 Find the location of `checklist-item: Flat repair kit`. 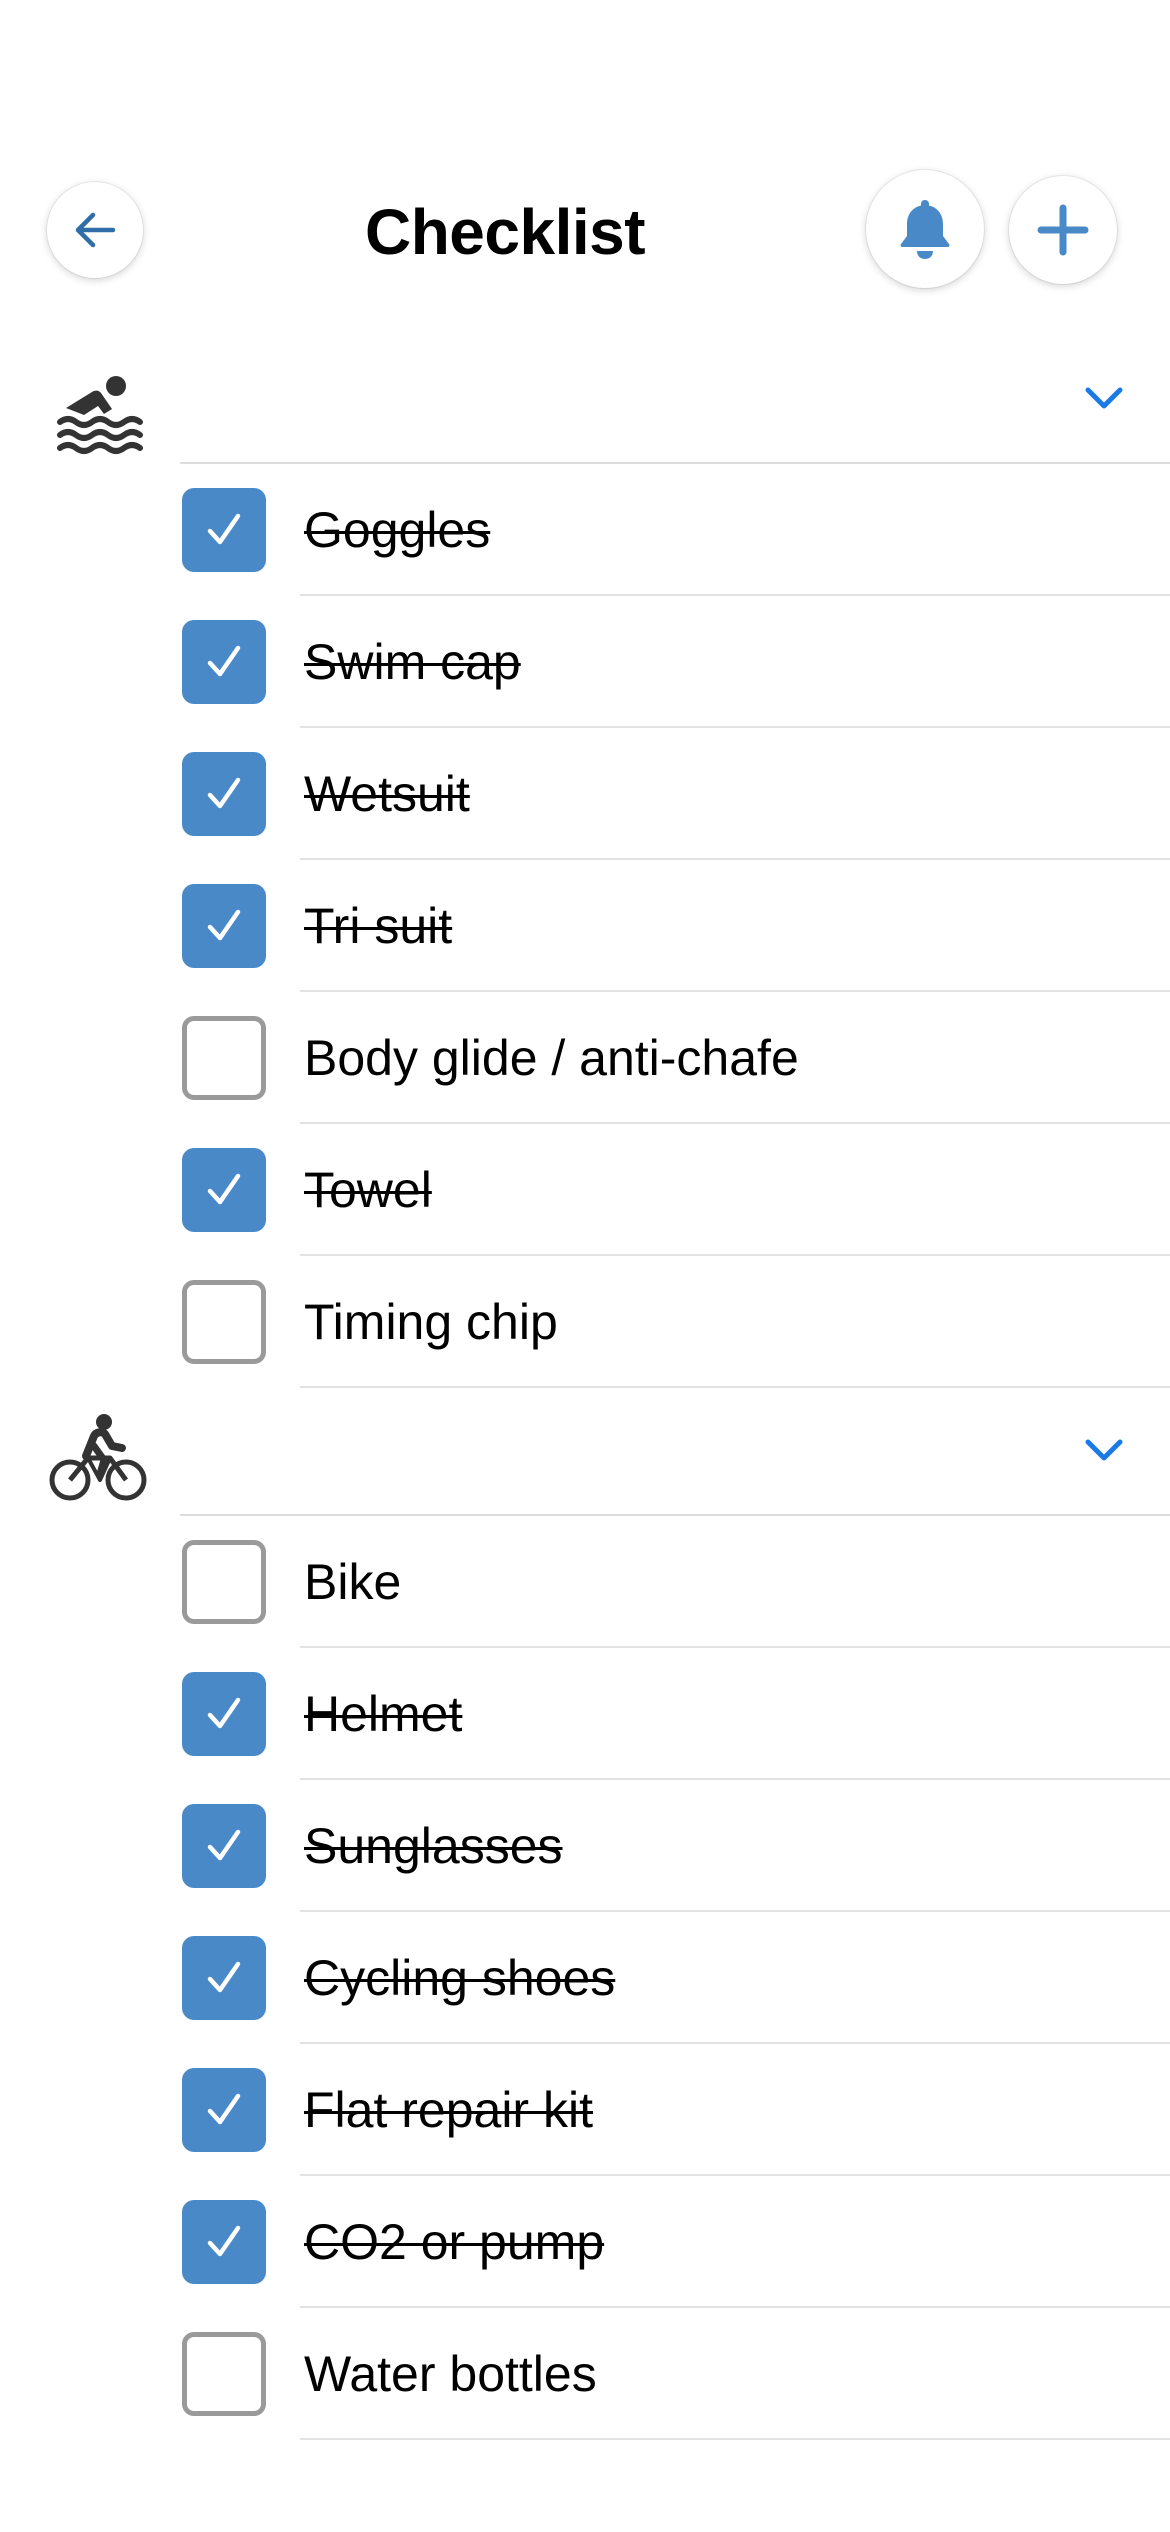

checklist-item: Flat repair kit is located at coordinates (585, 2110).